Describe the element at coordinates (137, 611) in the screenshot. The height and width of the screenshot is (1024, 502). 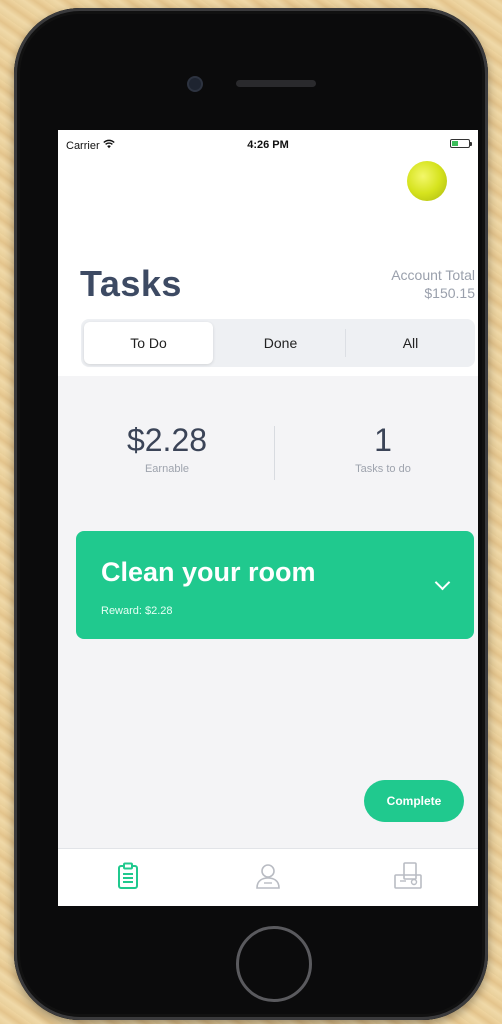
I see `task-reward: Reward: $2.28` at that location.